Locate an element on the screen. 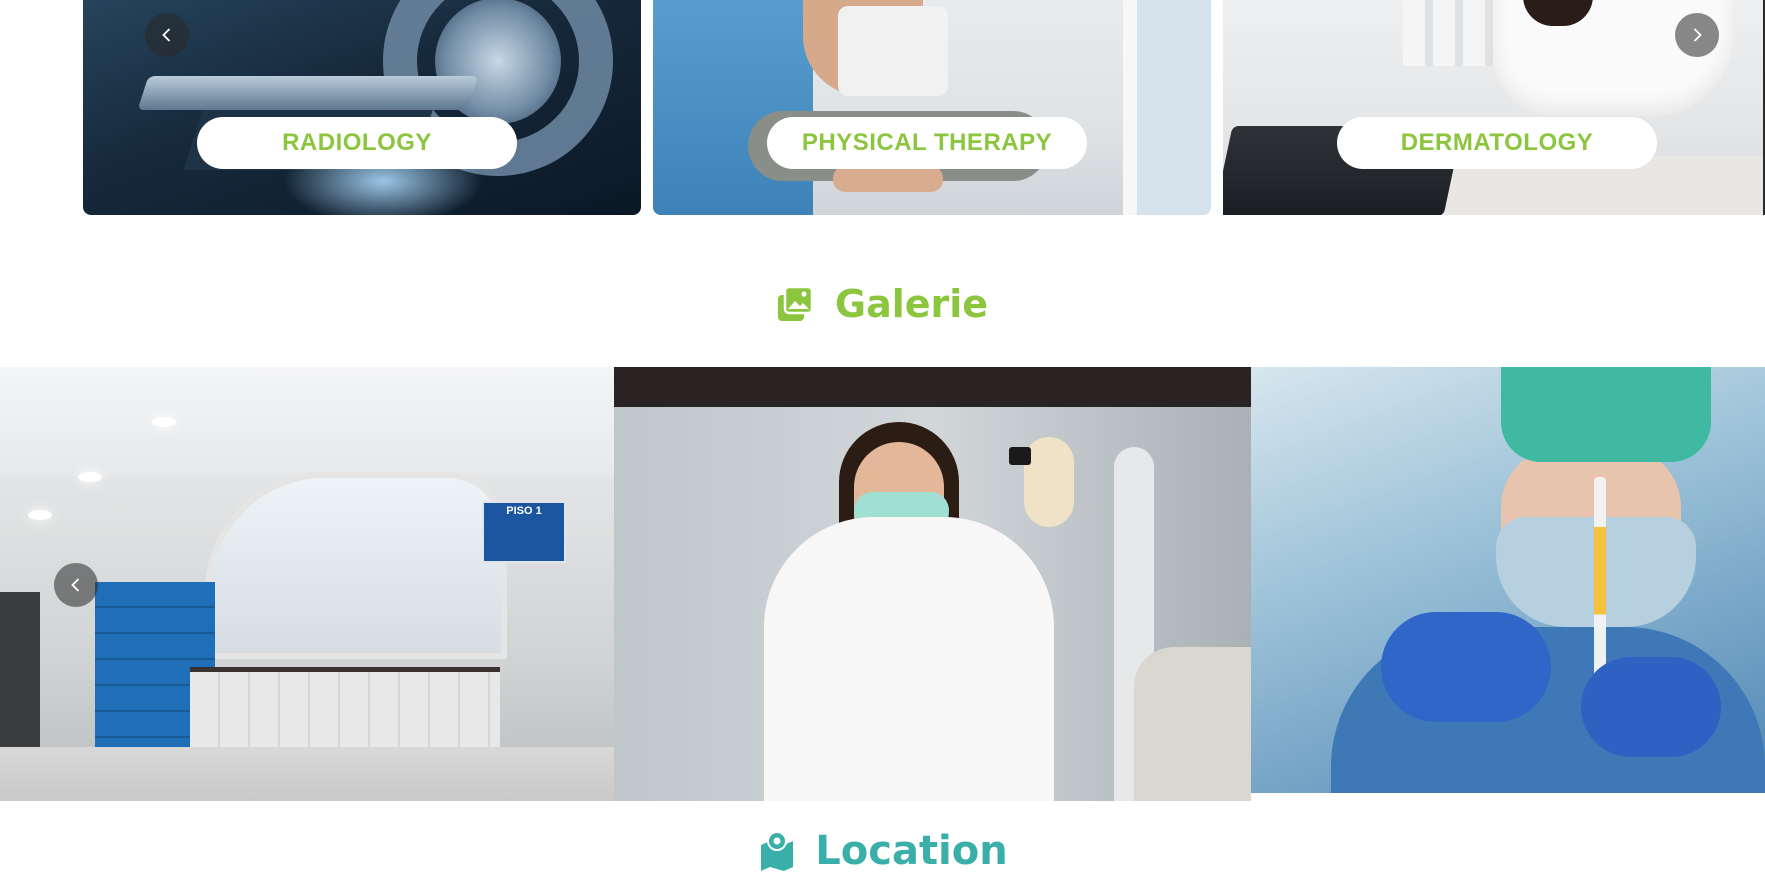  location-heading: Location is located at coordinates (882, 851).